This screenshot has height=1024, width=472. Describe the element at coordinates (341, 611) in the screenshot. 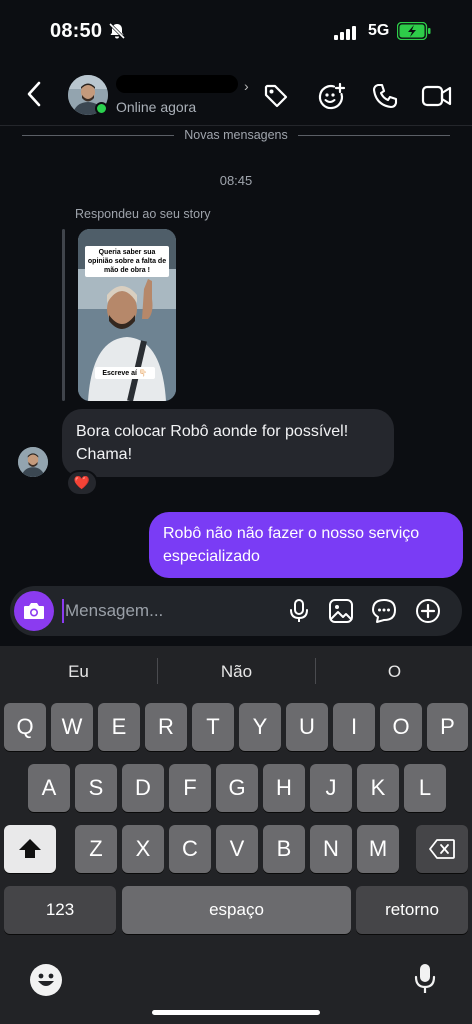

I see `gallery-icon` at that location.